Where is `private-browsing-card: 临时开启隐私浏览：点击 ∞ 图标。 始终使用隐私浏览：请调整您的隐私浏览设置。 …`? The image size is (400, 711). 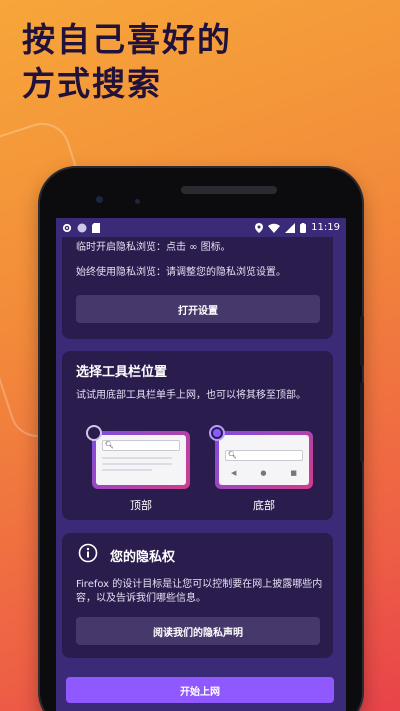
private-browsing-card: 临时开启隐私浏览：点击 ∞ 图标。 始终使用隐私浏览：请调整您的隐私浏览设置。 … is located at coordinates (197, 288).